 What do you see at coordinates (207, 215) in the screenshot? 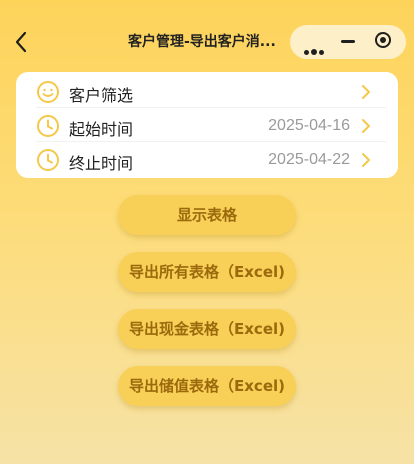
I see `show-table-button: 显示表格` at bounding box center [207, 215].